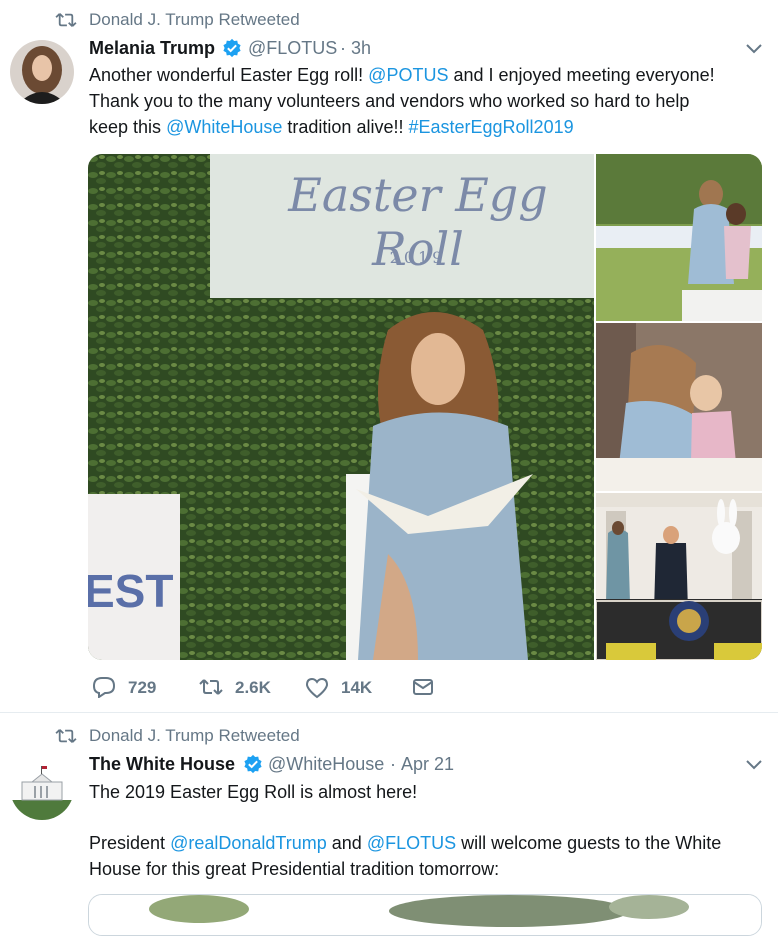  I want to click on photo-lawn-scene, so click(679, 237).